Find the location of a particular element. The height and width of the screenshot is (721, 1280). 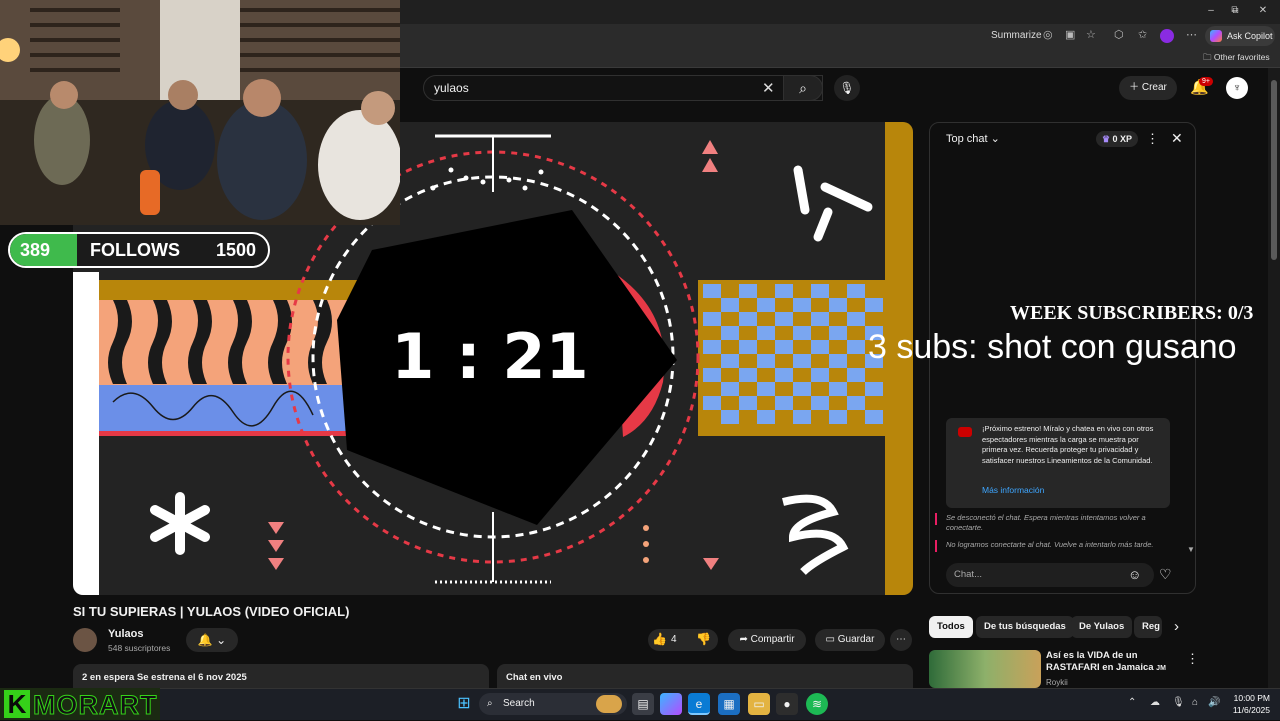

subscription-bell-button: 🔔 ⌄ is located at coordinates (212, 640).